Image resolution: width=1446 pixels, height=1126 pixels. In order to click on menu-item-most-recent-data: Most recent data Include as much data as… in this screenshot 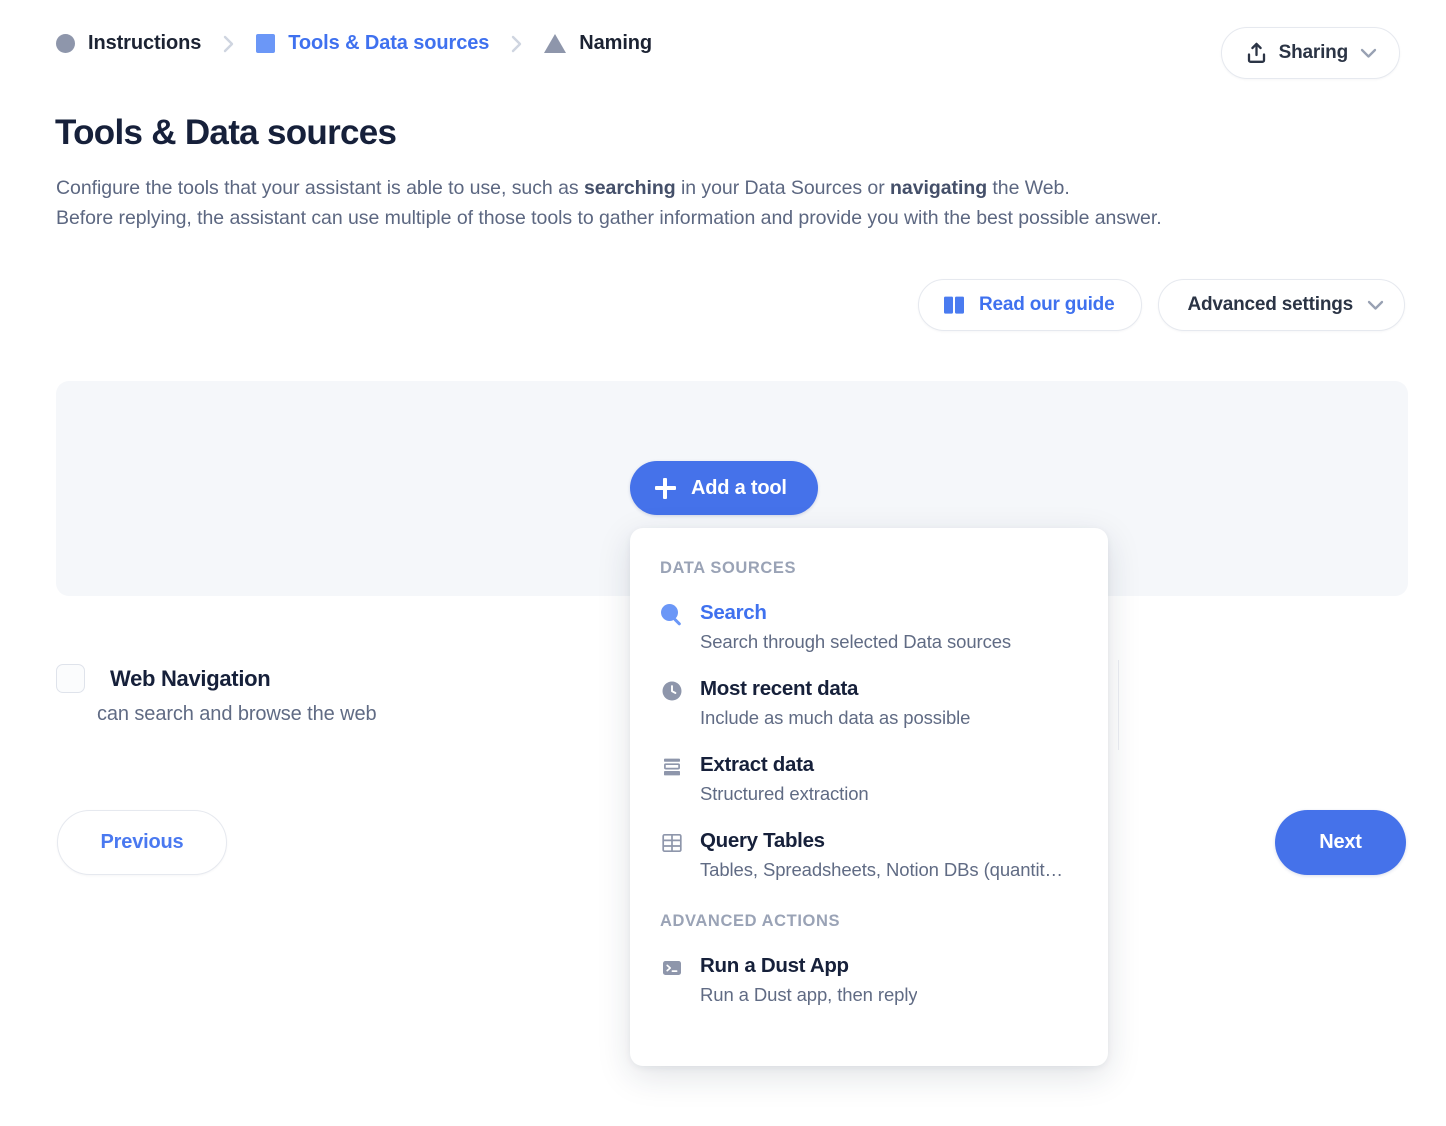, I will do `click(869, 703)`.